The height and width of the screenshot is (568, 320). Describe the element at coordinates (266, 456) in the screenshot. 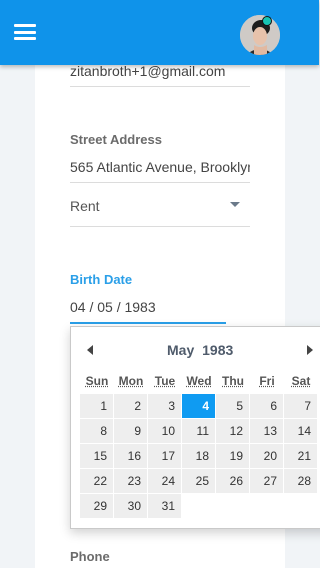

I see `calendar-day-20: 20` at that location.